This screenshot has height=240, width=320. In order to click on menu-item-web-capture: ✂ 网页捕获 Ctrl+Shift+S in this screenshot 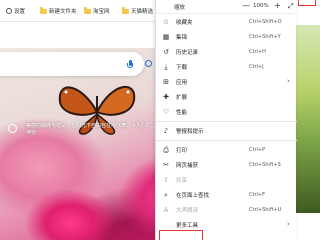, I will do `click(226, 165)`.